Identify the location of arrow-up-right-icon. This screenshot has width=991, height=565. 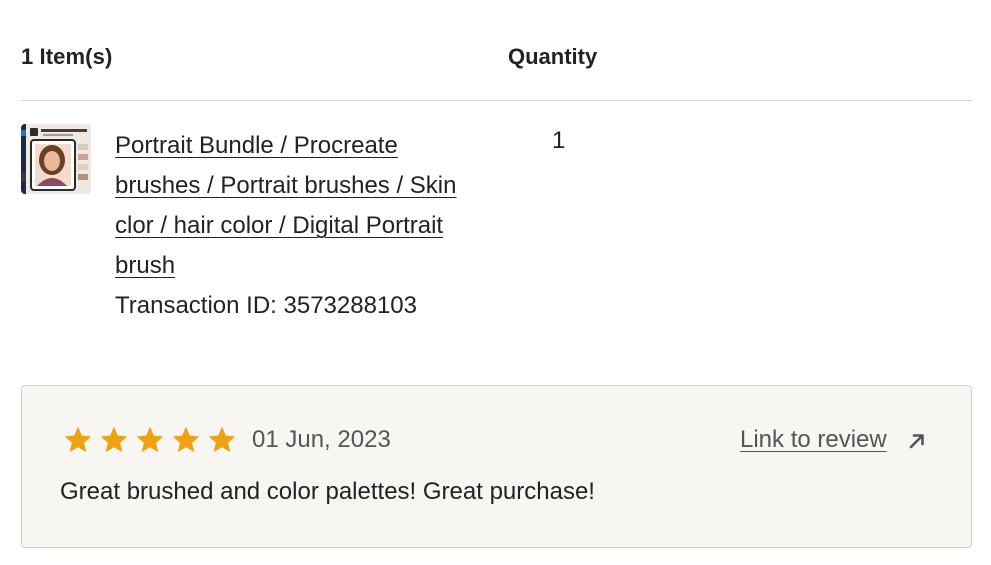
(917, 441).